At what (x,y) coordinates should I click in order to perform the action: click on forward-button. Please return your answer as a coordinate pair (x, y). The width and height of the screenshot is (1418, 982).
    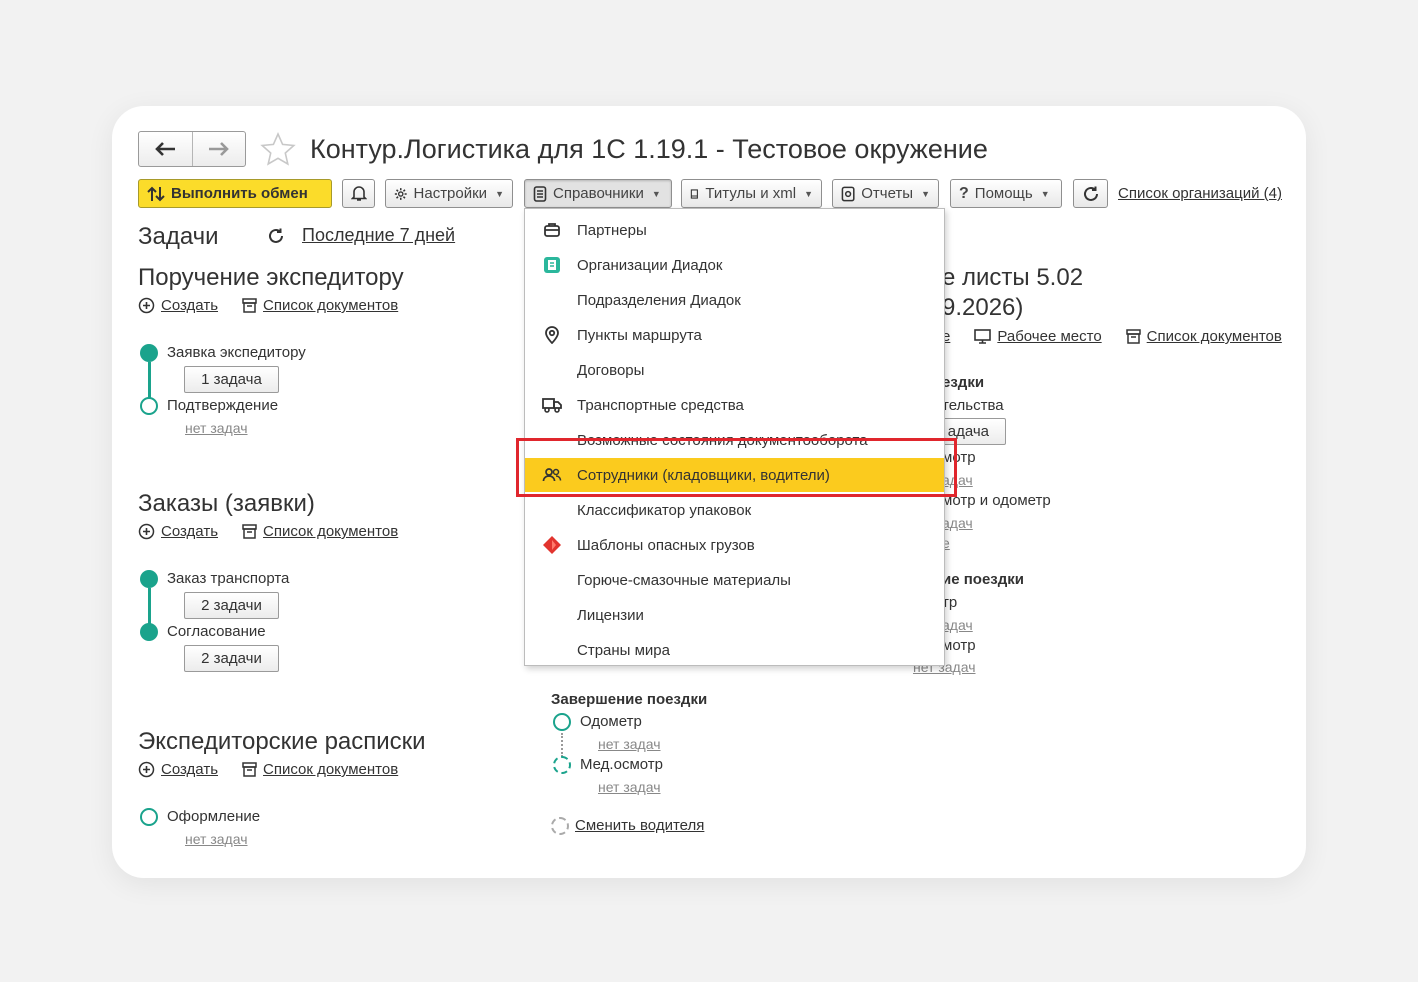
    Looking at the image, I should click on (218, 149).